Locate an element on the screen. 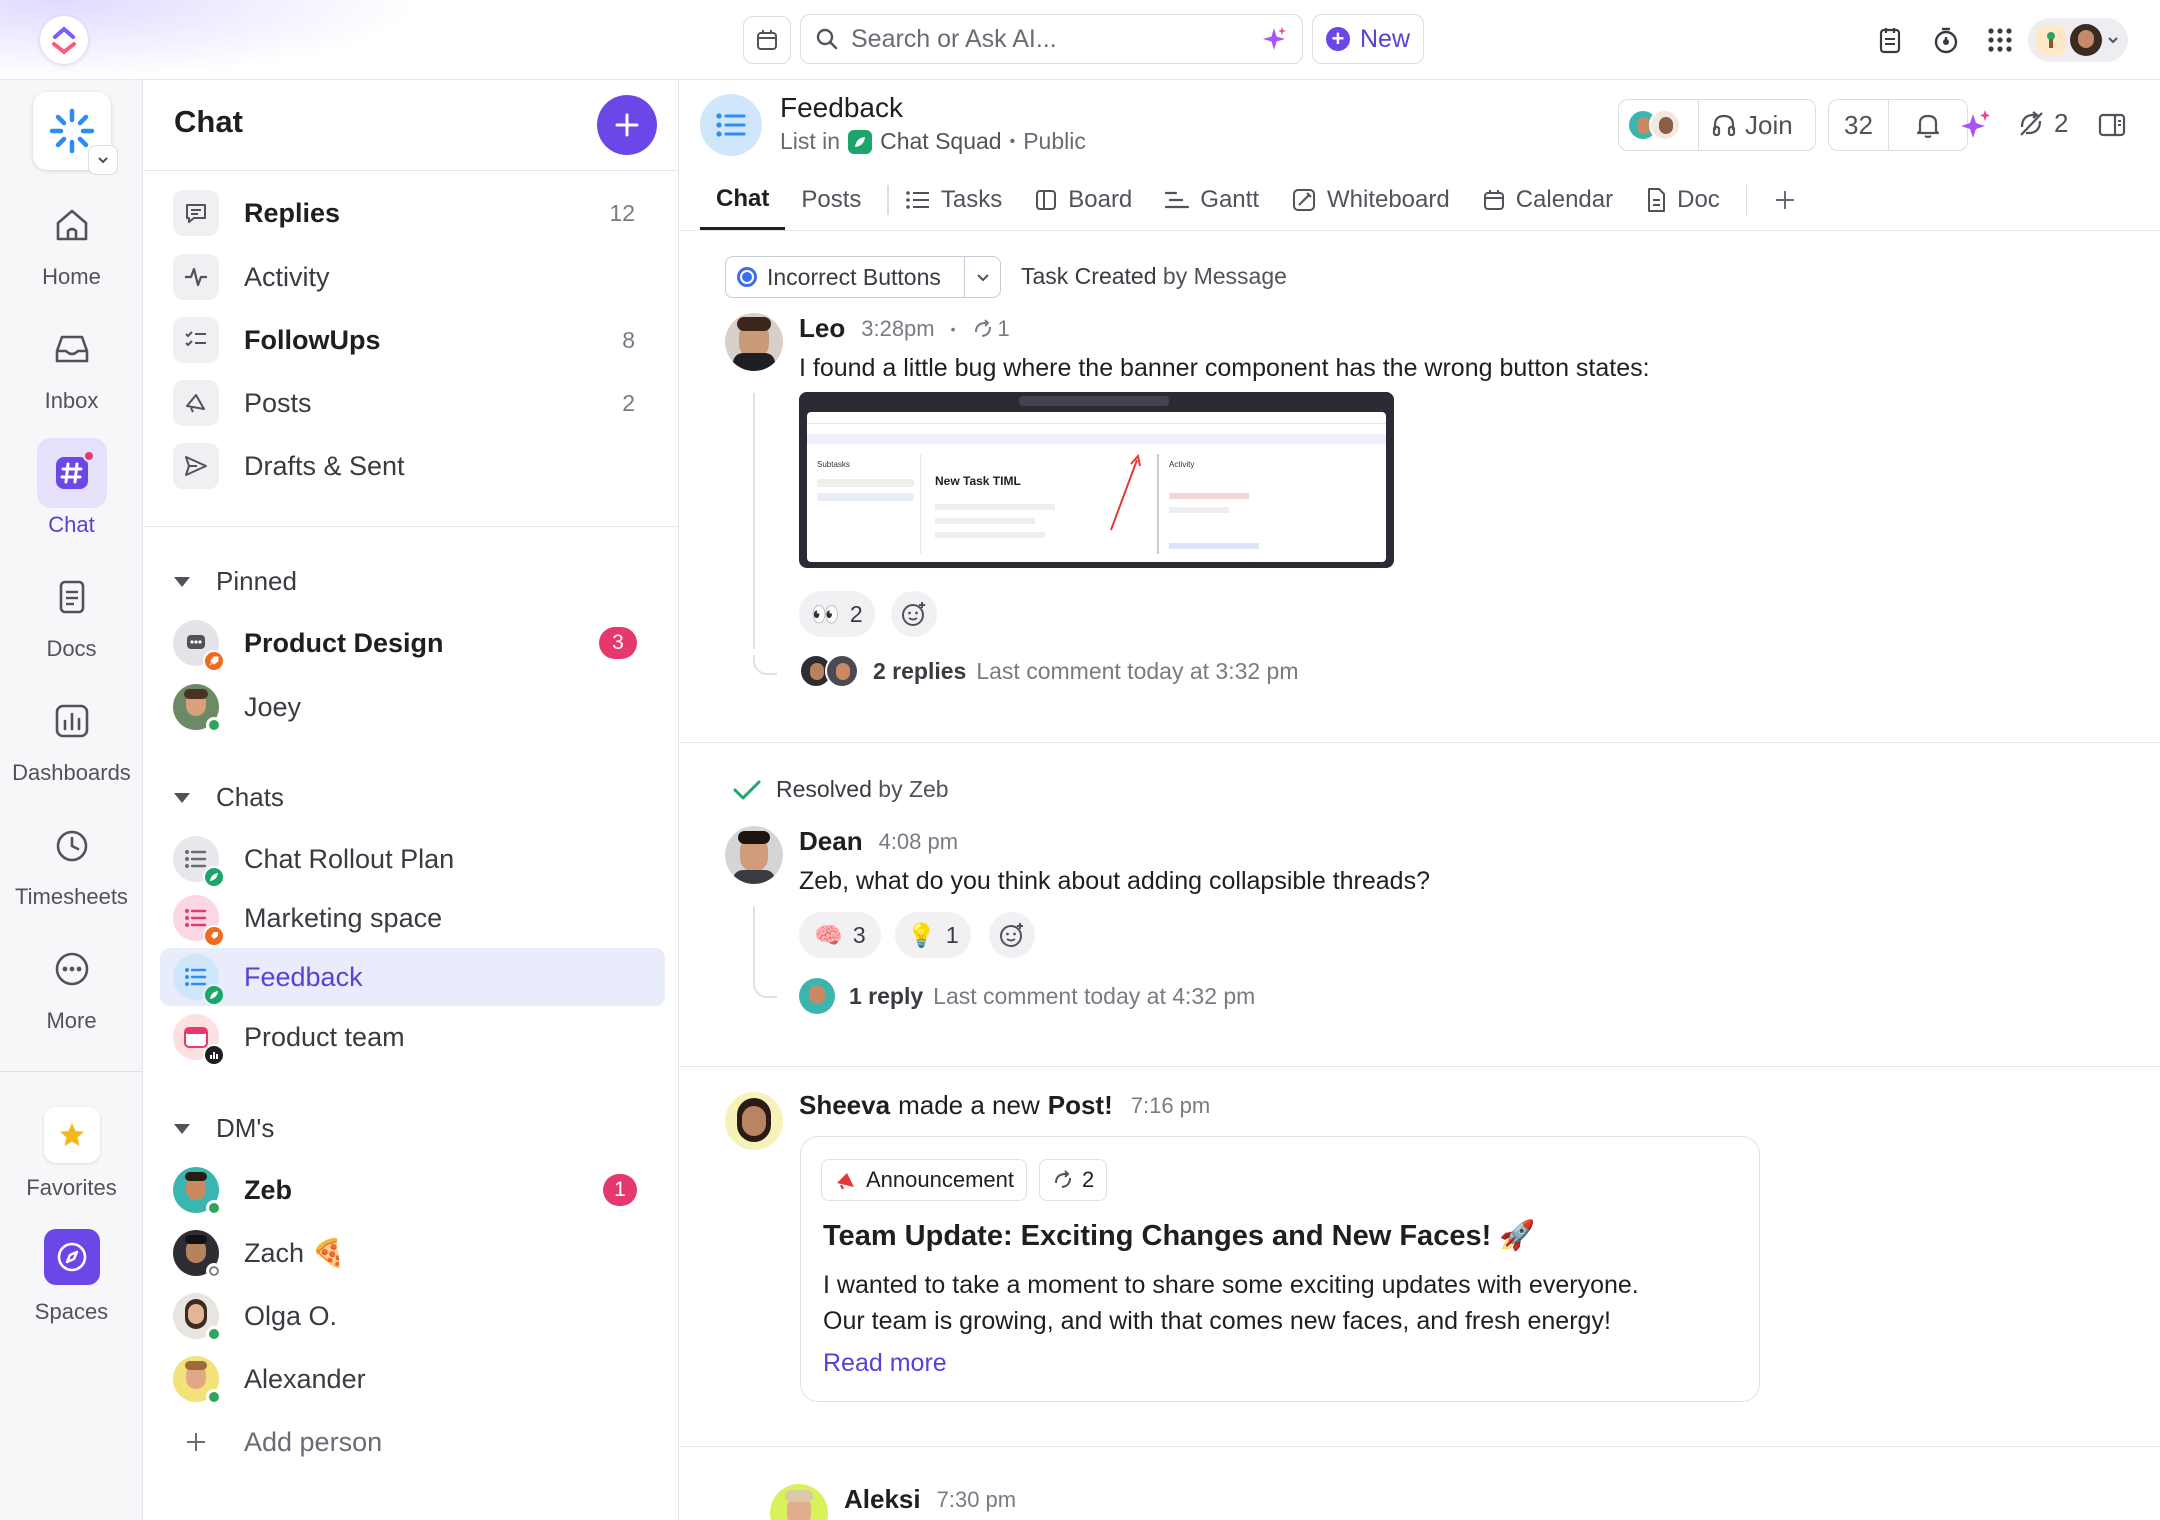  assignees-chip: 2 is located at coordinates (1073, 1180).